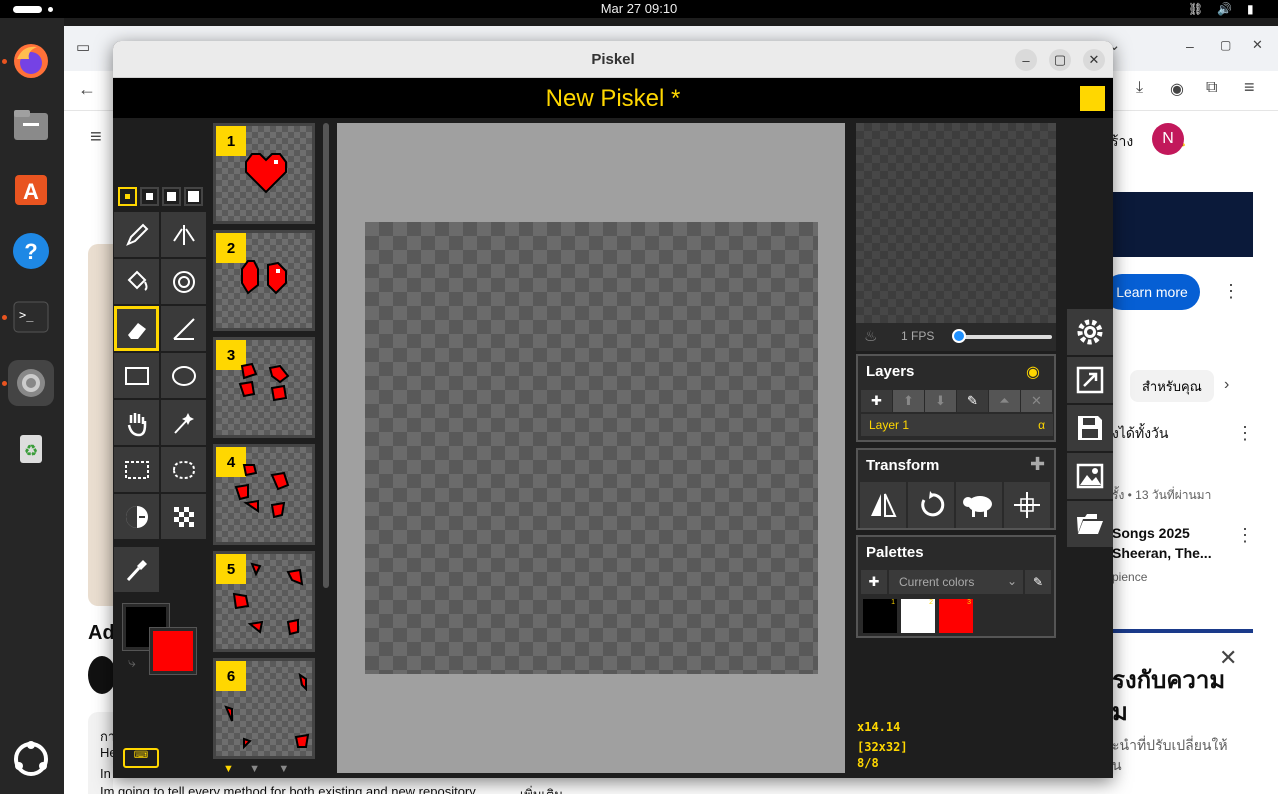 This screenshot has height=794, width=1278. What do you see at coordinates (1037, 464) in the screenshot?
I see `add-transform-icon: ✚` at bounding box center [1037, 464].